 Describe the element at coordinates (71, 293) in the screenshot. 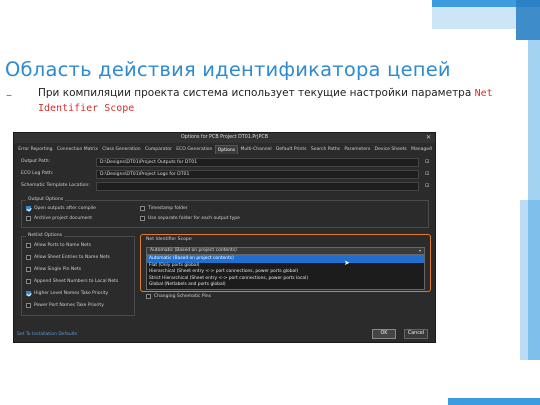

I see `checkbox-label: Higher Level Names Take Priority` at that location.